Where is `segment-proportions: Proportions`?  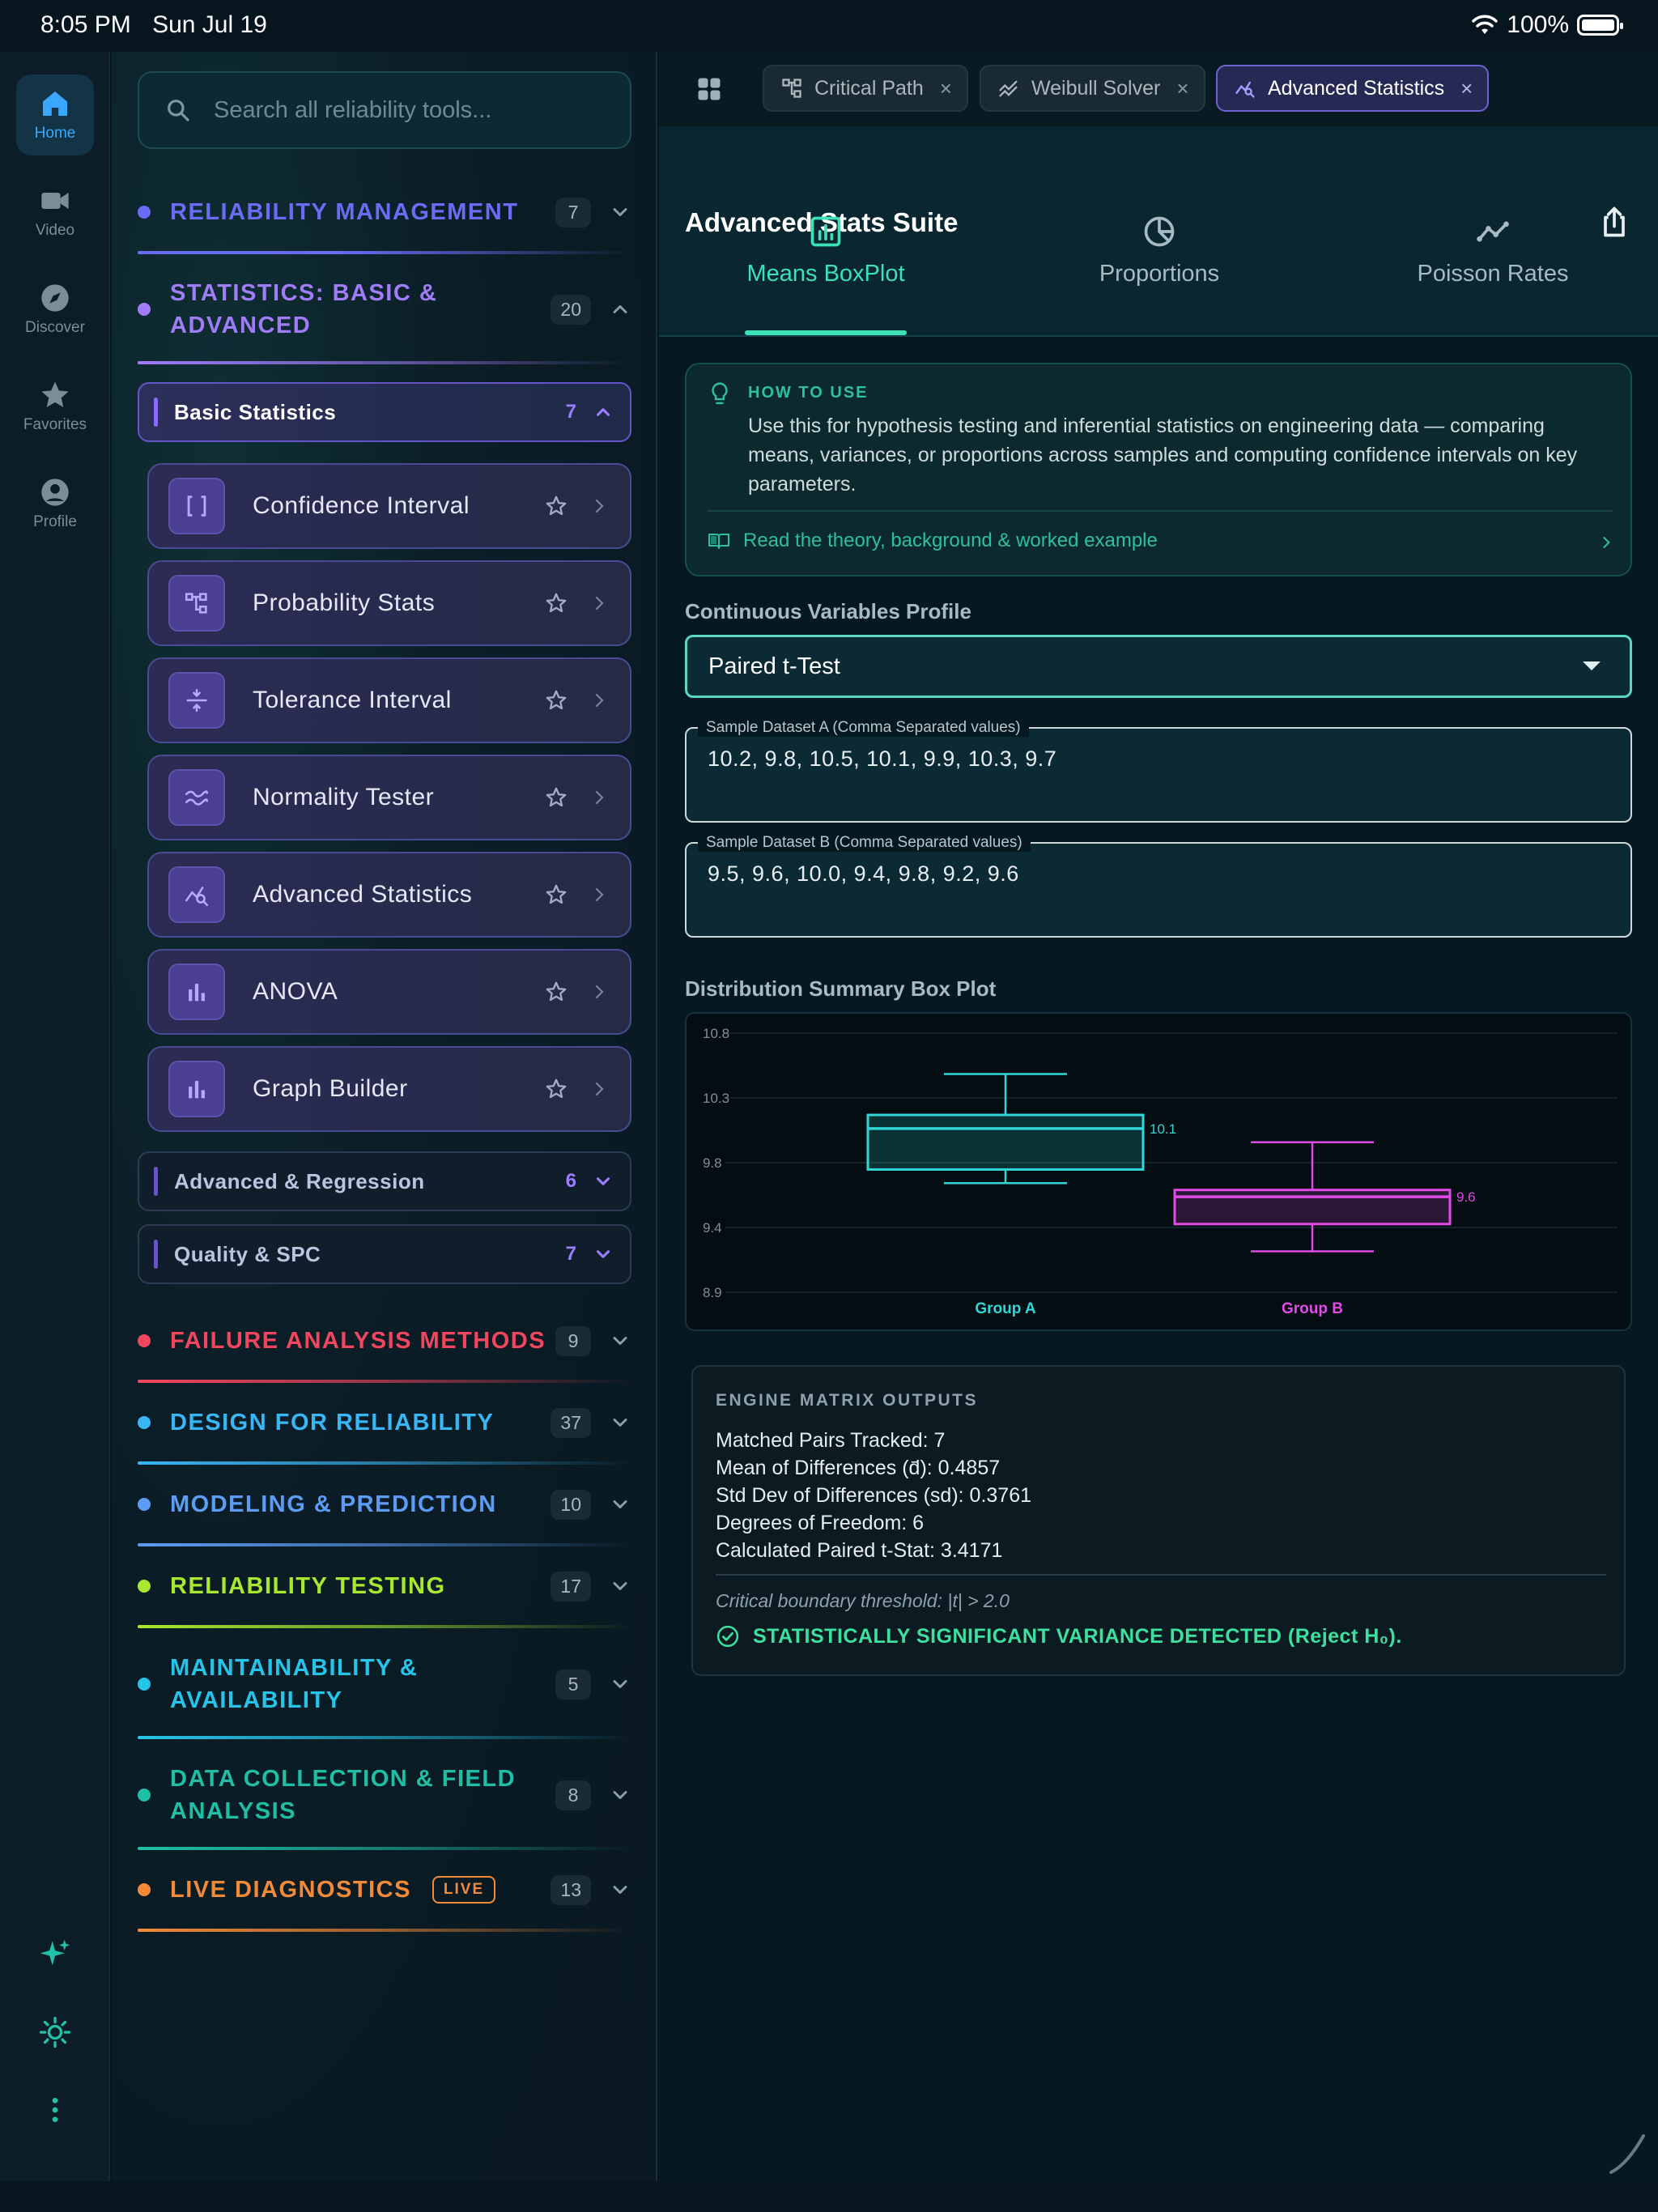 segment-proportions: Proportions is located at coordinates (1159, 278).